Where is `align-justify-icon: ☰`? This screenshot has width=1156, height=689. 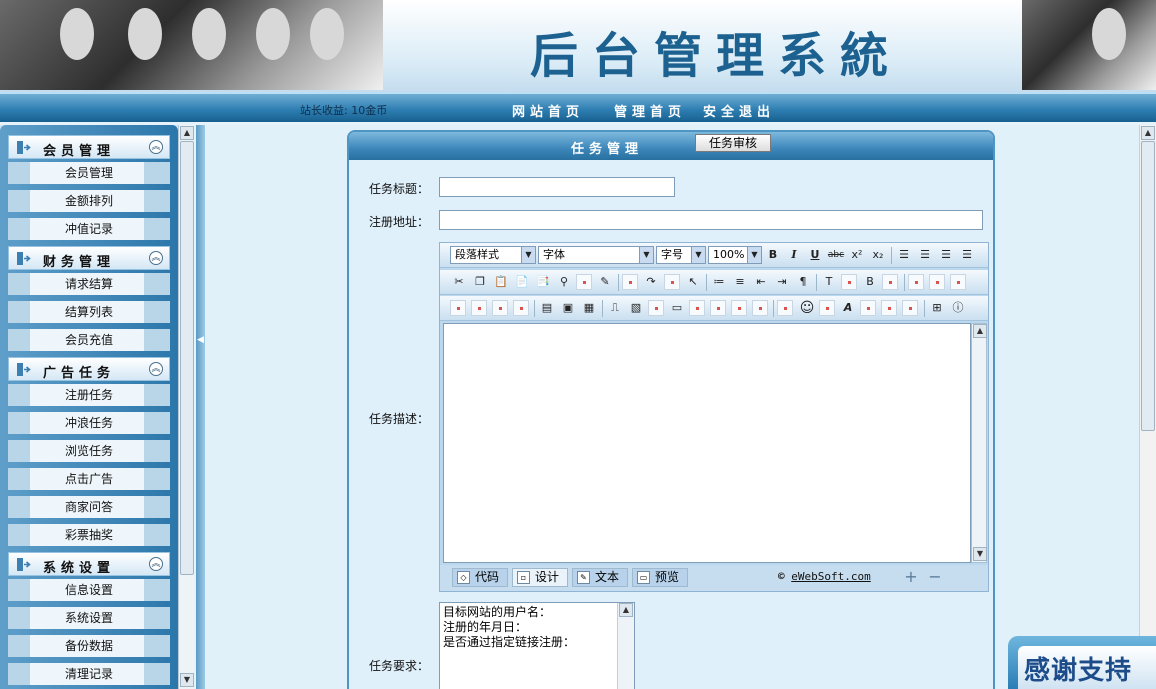
align-justify-icon: ☰ is located at coordinates (967, 255).